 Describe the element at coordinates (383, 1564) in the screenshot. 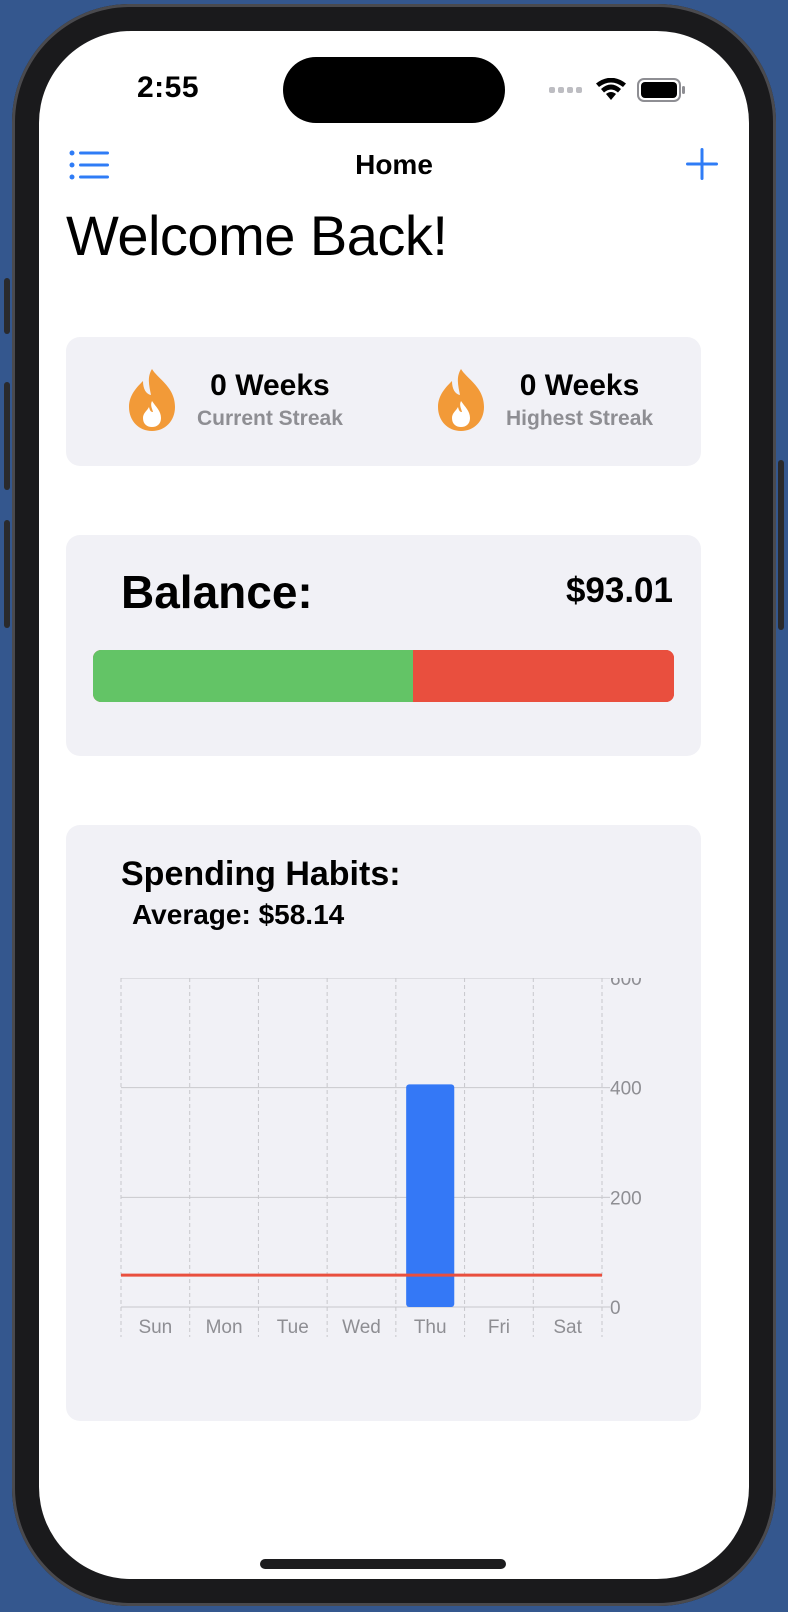

I see `home-indicator` at that location.